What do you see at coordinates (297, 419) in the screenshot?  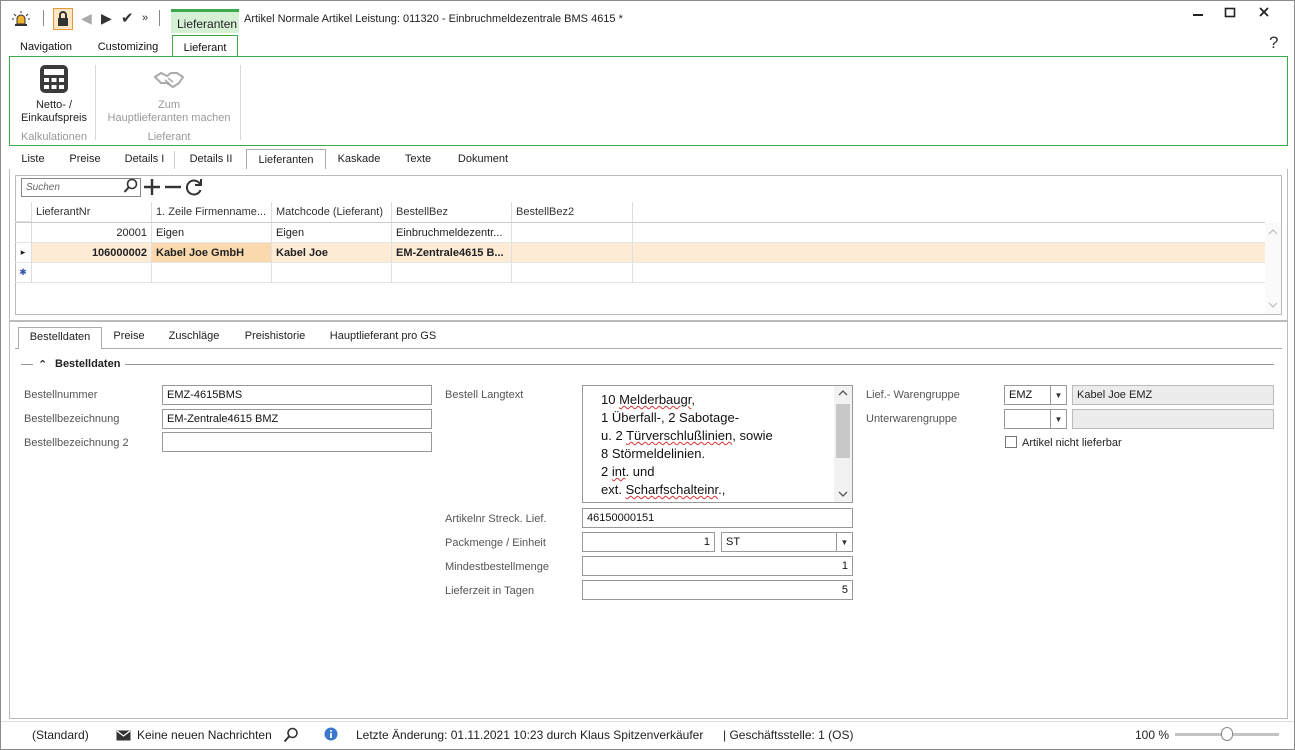 I see `bestellbezeichnung-input: EM-Zentrale4615 BMZ` at bounding box center [297, 419].